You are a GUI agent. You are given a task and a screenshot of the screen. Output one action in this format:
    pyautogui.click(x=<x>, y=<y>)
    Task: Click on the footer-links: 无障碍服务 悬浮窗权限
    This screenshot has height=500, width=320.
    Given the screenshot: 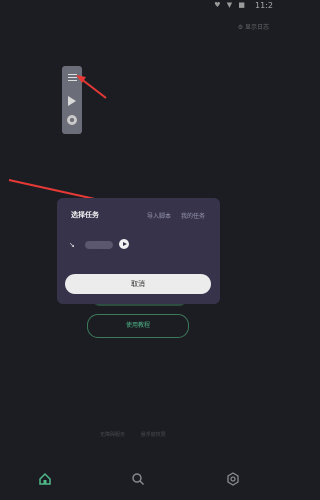 What is the action you would take?
    pyautogui.click(x=140, y=434)
    